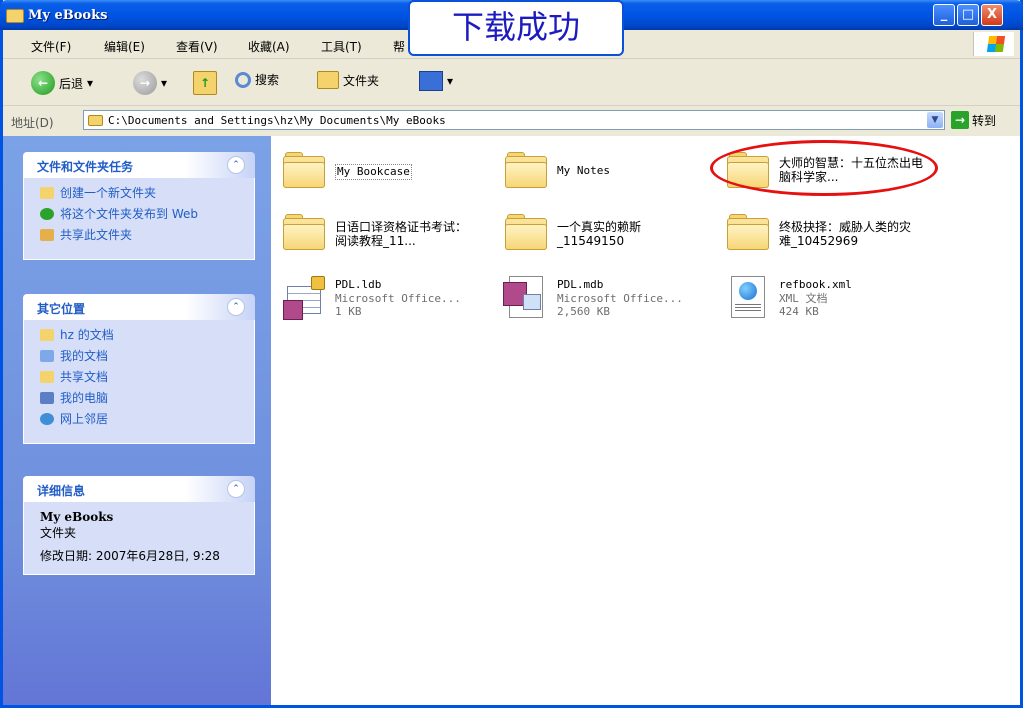 The width and height of the screenshot is (1023, 708). I want to click on go-label: 转到, so click(984, 120).